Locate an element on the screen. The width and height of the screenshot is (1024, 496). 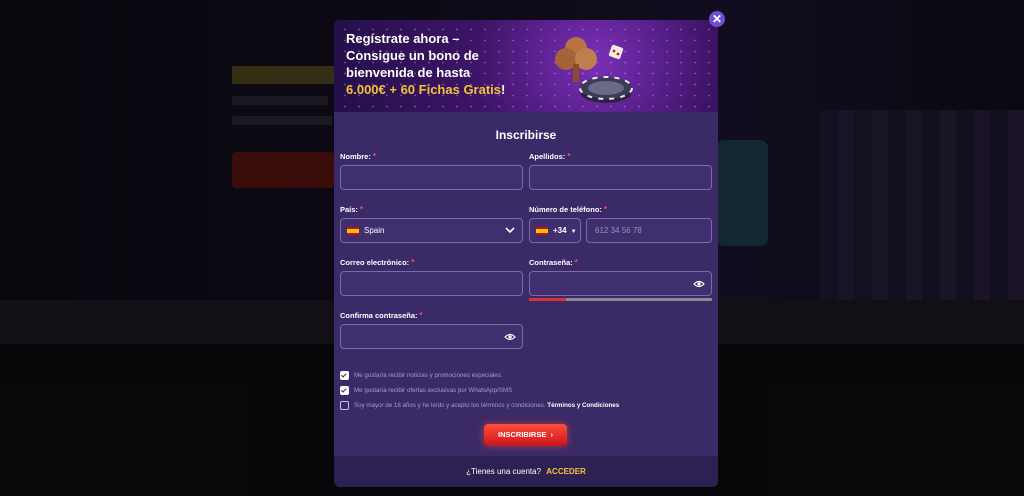
email-input is located at coordinates (431, 283).